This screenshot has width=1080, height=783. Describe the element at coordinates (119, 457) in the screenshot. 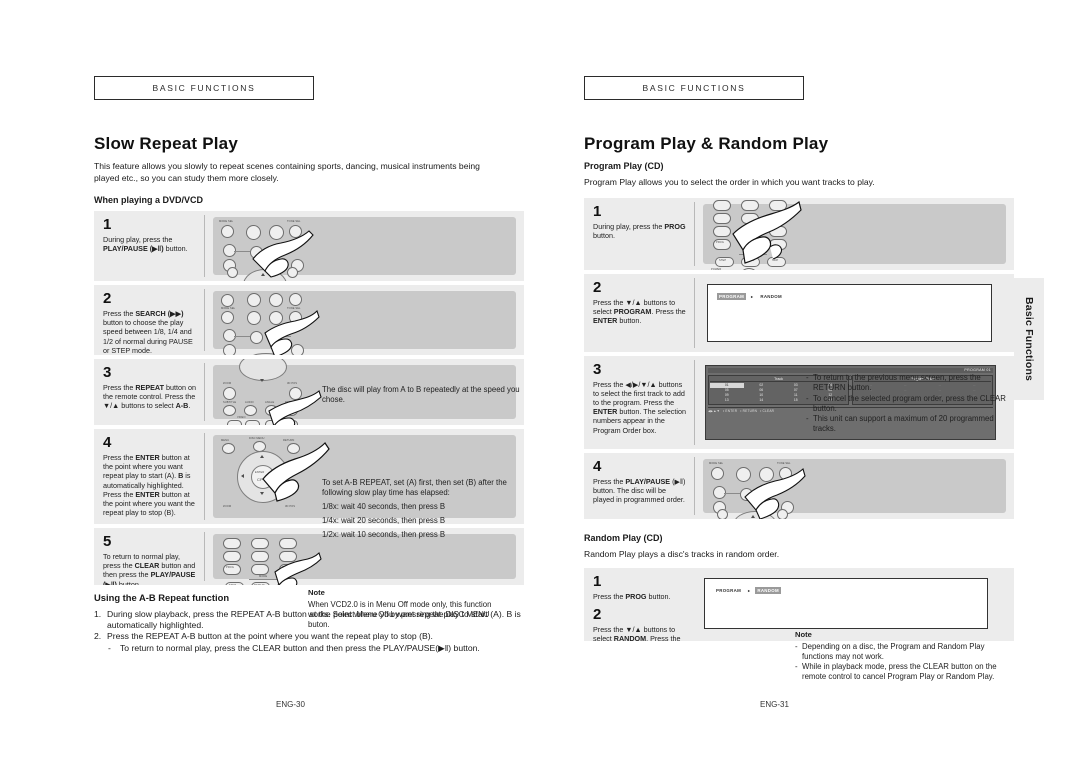

I see `step-4-line1: Press the` at that location.